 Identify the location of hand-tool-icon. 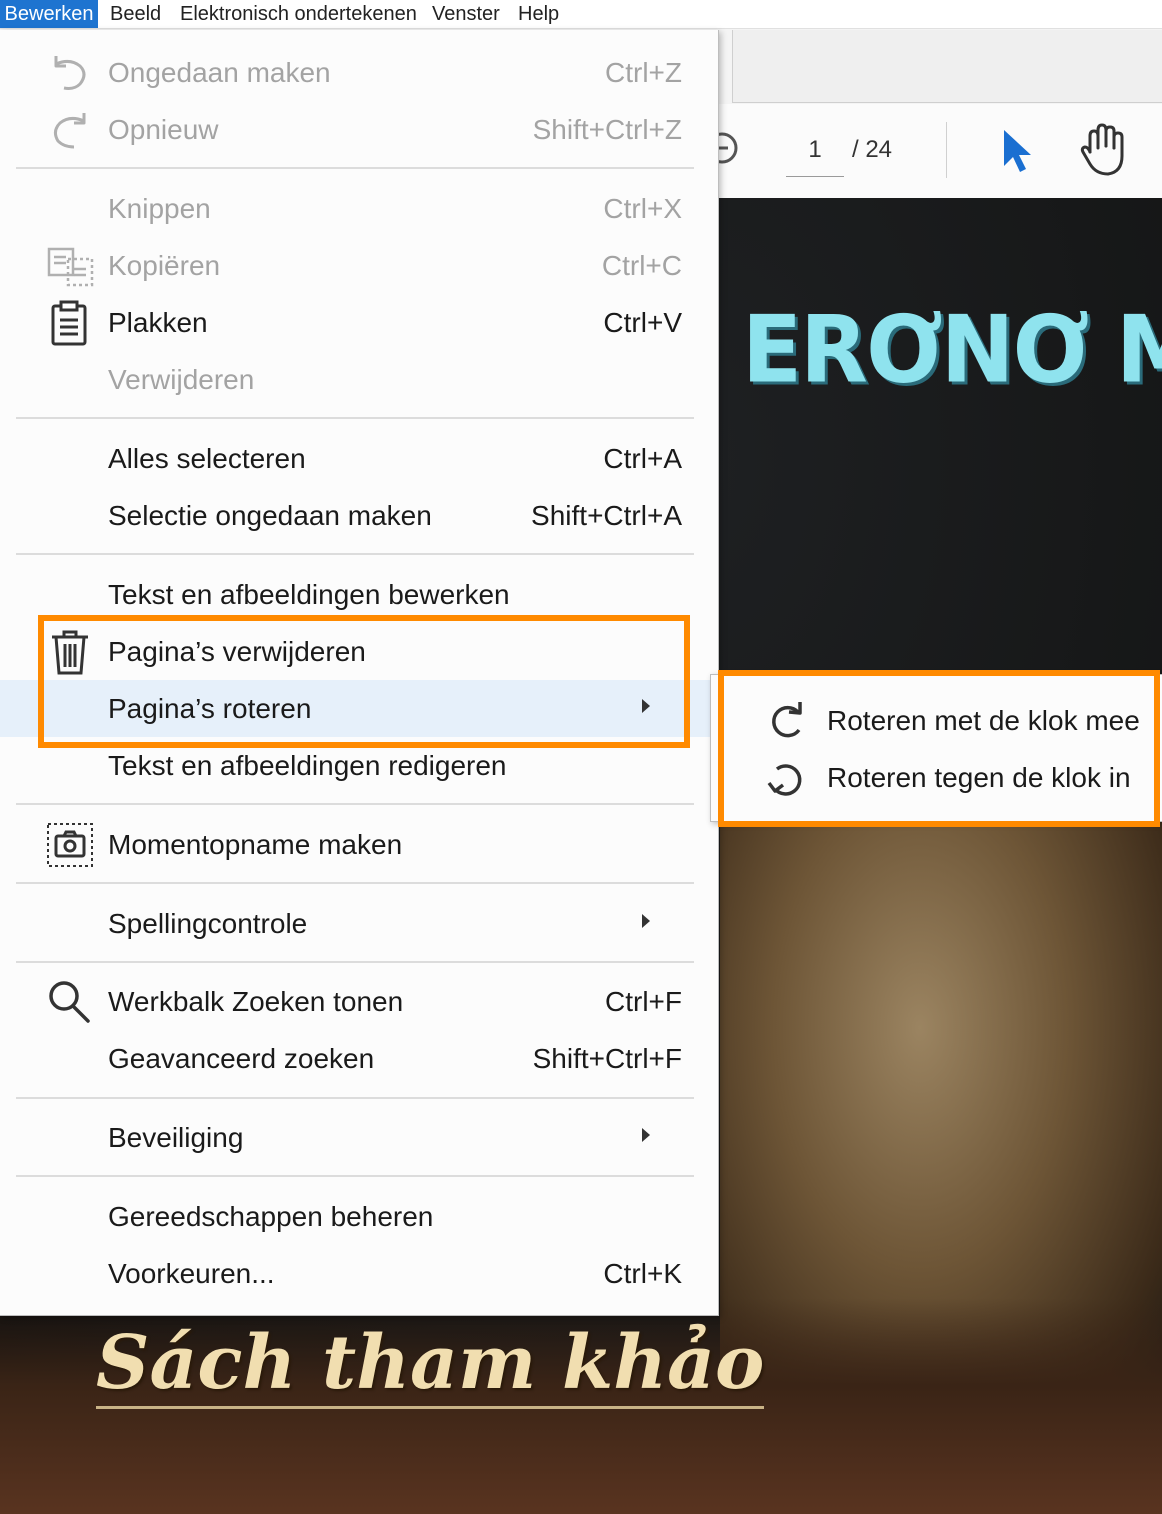
(1105, 152).